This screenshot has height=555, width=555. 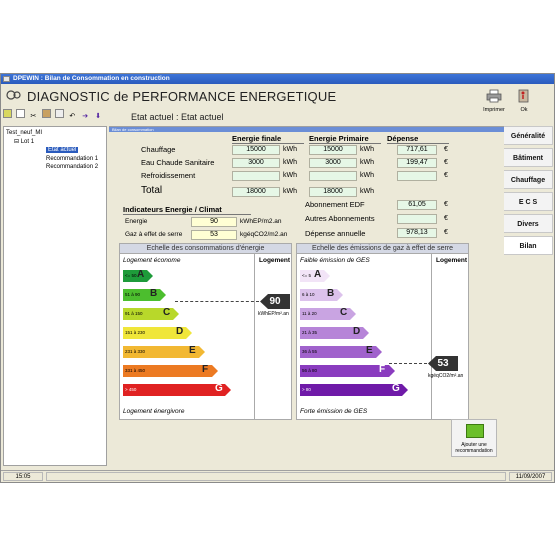 What do you see at coordinates (443, 363) in the screenshot?
I see `ges-marker: 53` at bounding box center [443, 363].